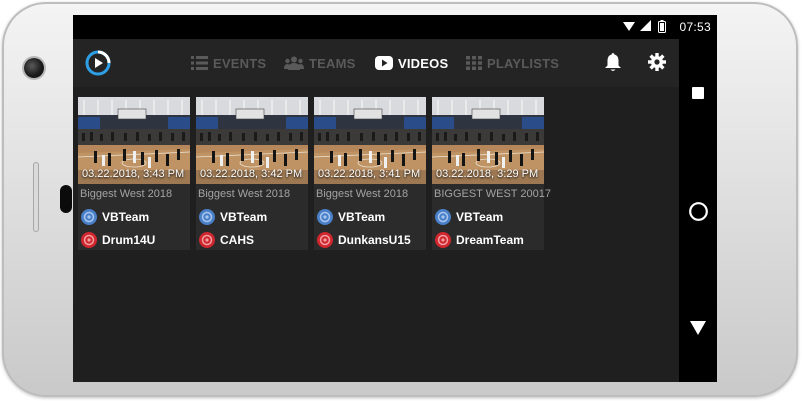 This screenshot has height=401, width=802. I want to click on away-team-row: Drum14U, so click(118, 240).